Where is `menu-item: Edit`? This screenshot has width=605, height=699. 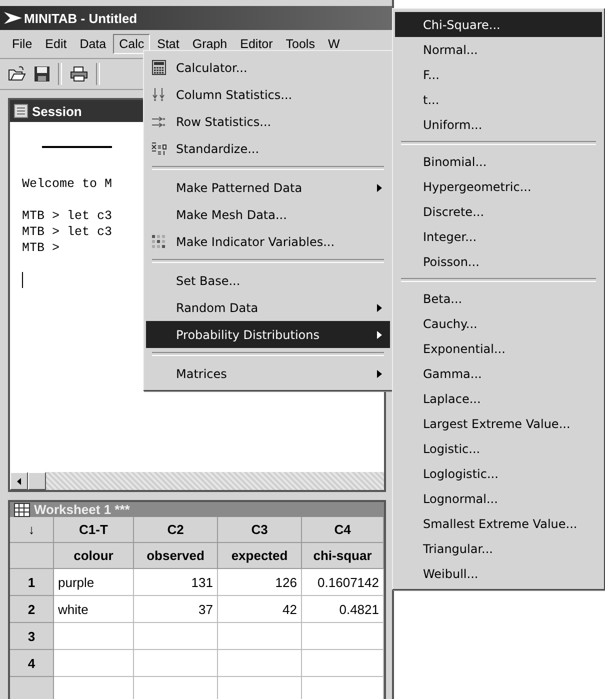
menu-item: Edit is located at coordinates (56, 44).